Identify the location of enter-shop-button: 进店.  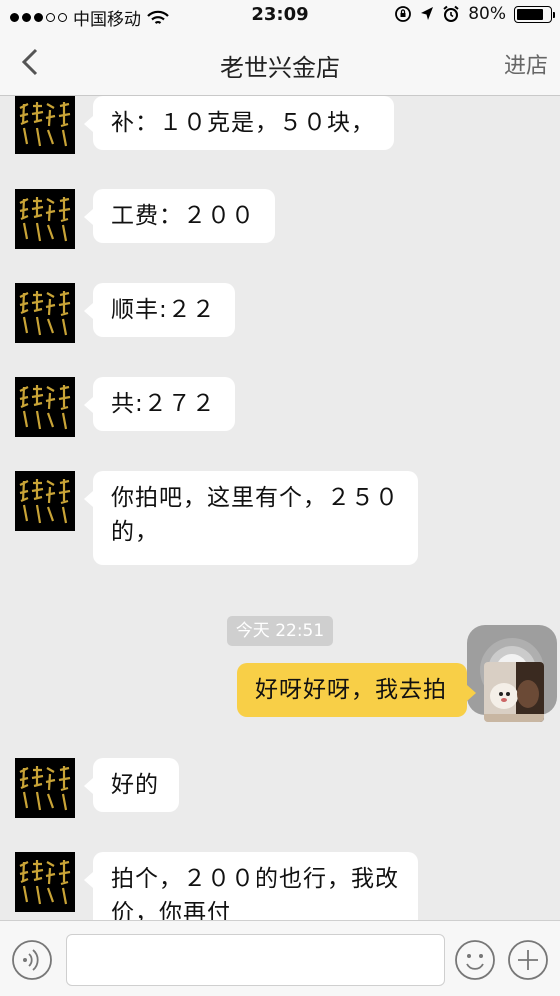
(526, 64).